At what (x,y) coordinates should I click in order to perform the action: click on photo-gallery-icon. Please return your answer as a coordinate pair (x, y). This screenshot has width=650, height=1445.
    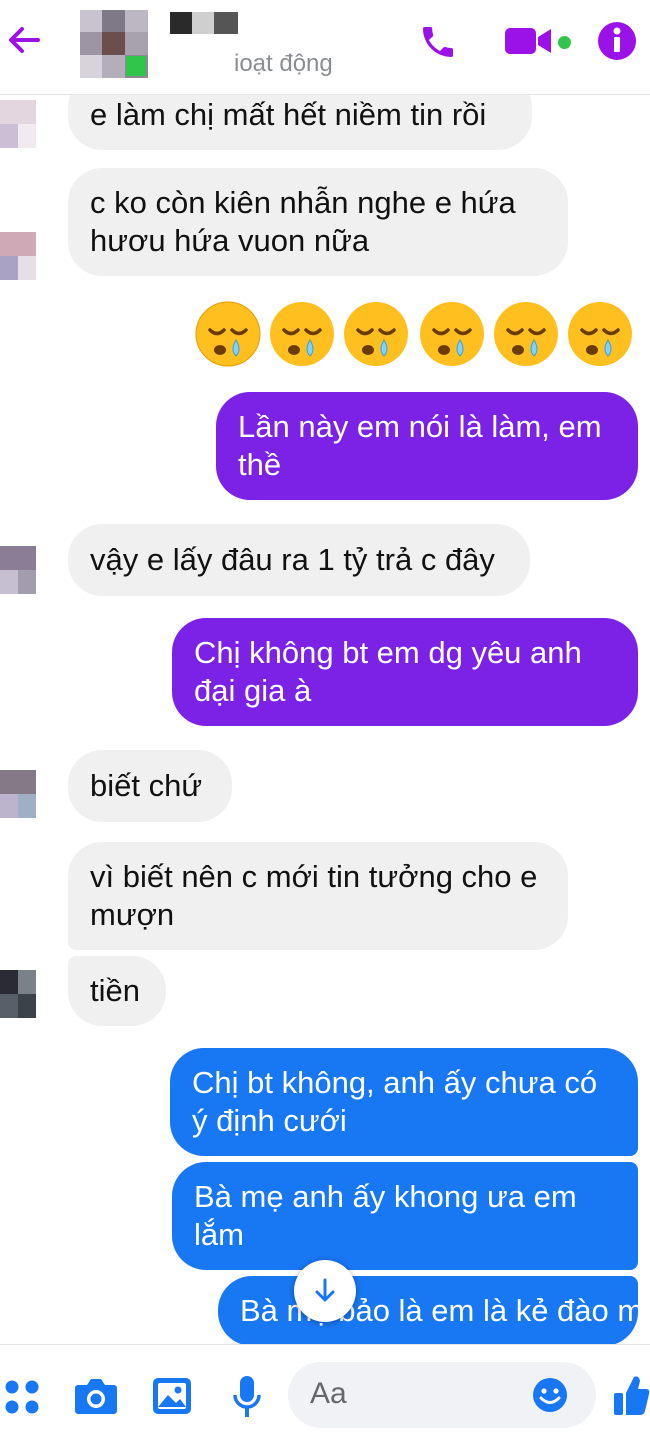
    Looking at the image, I should click on (172, 1396).